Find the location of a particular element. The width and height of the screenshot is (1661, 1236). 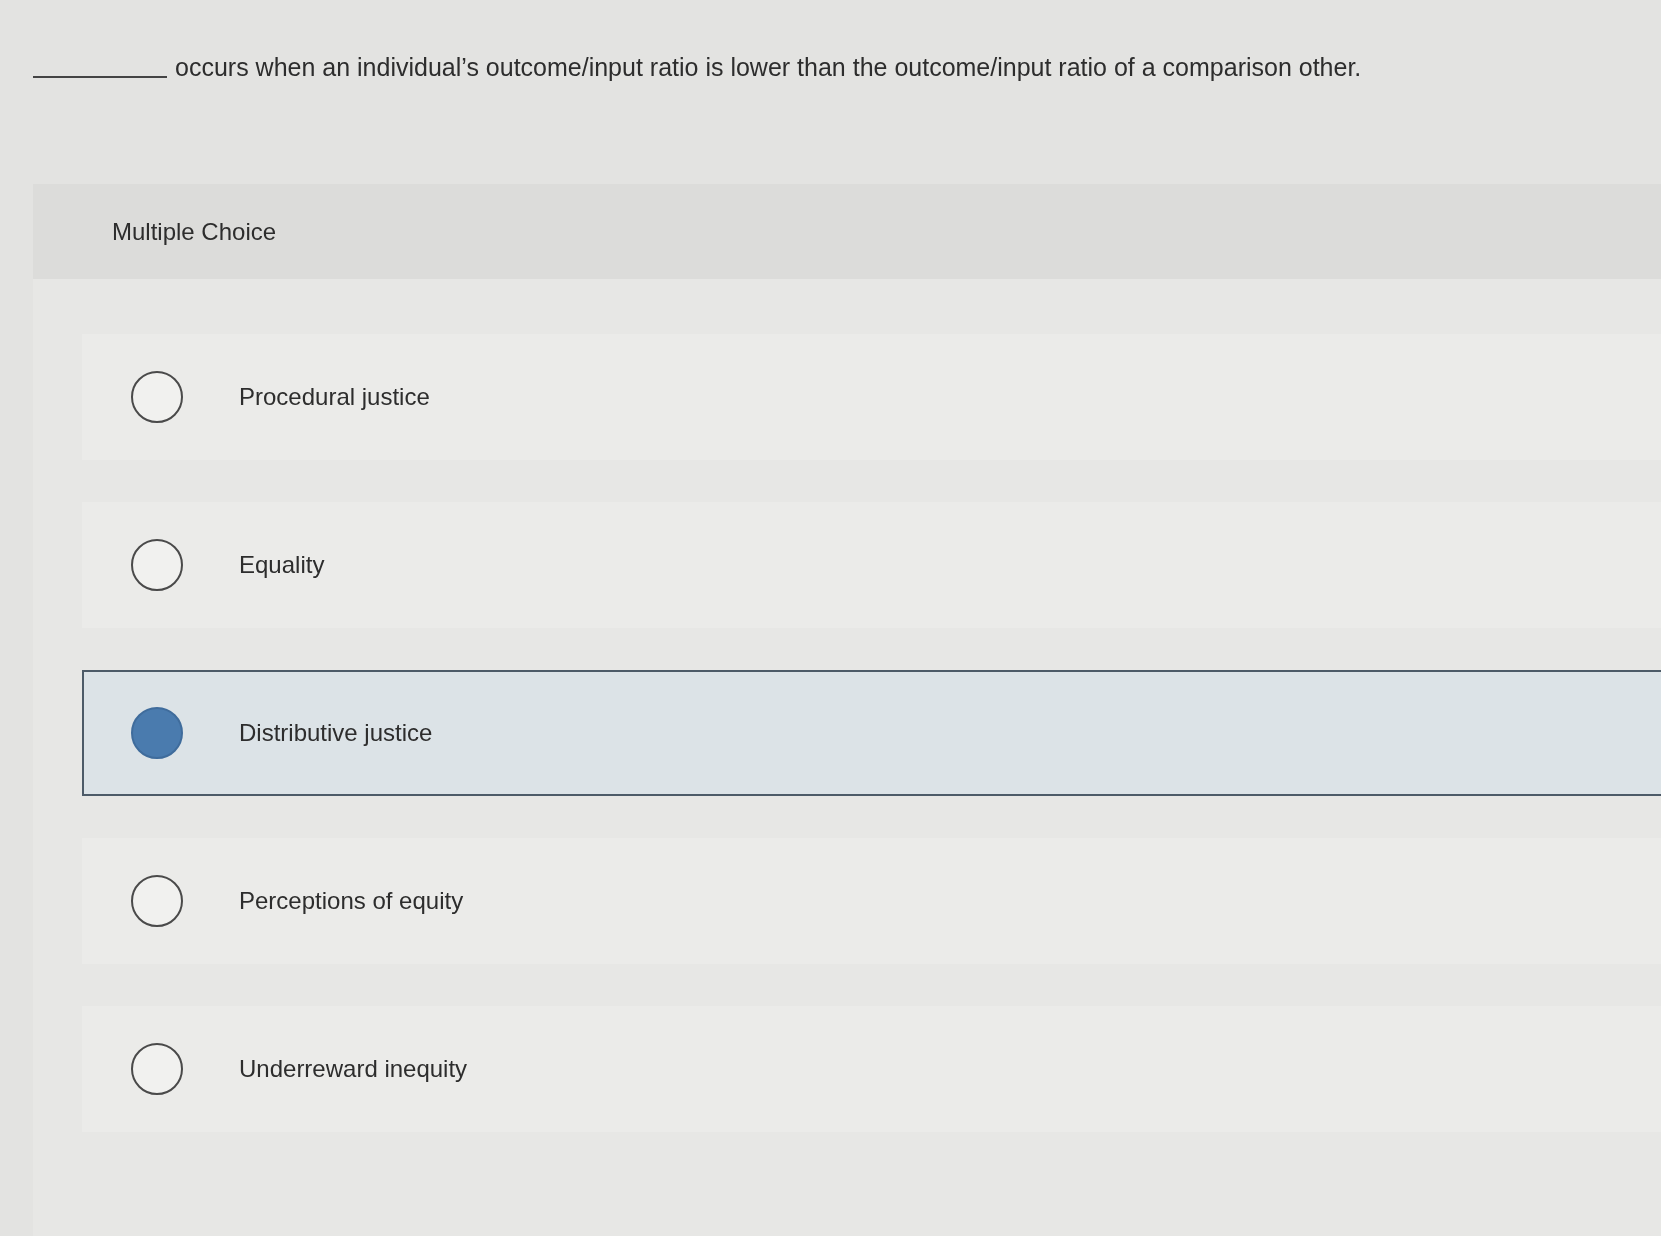

question-type-label: Multiple Choice is located at coordinates (194, 231).